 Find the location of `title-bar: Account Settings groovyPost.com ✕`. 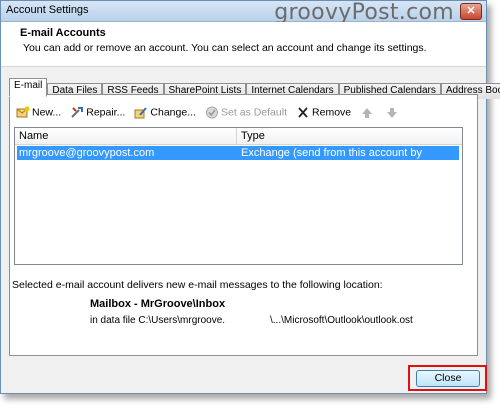

title-bar: Account Settings groovyPost.com ✕ is located at coordinates (243, 12).